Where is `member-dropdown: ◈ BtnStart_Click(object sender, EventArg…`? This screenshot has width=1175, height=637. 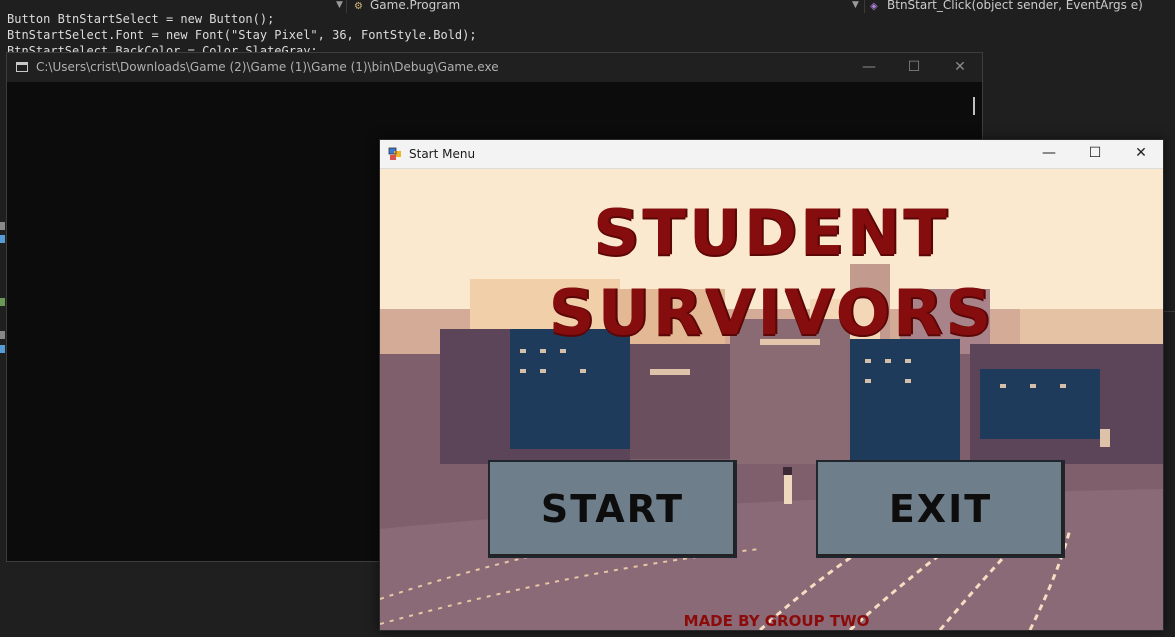
member-dropdown: ◈ BtnStart_Click(object sender, EventArg… is located at coordinates (1020, 6).